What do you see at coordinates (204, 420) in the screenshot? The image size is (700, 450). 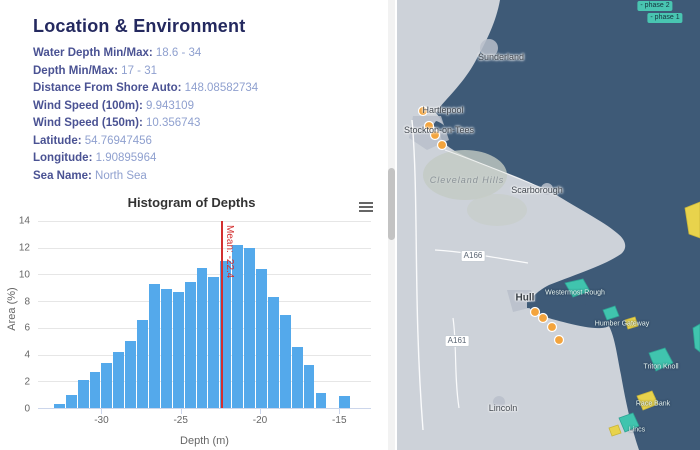 I see `x-axis-labels: -30 -25 -20 -15` at bounding box center [204, 420].